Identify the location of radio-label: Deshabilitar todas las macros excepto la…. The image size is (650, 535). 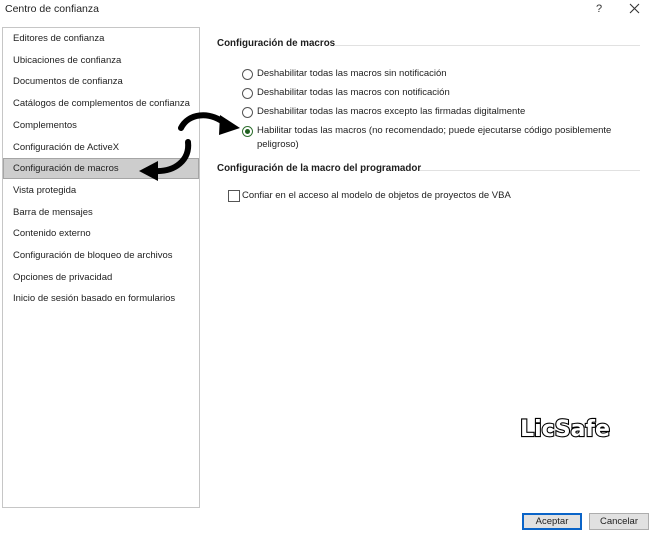
(391, 111).